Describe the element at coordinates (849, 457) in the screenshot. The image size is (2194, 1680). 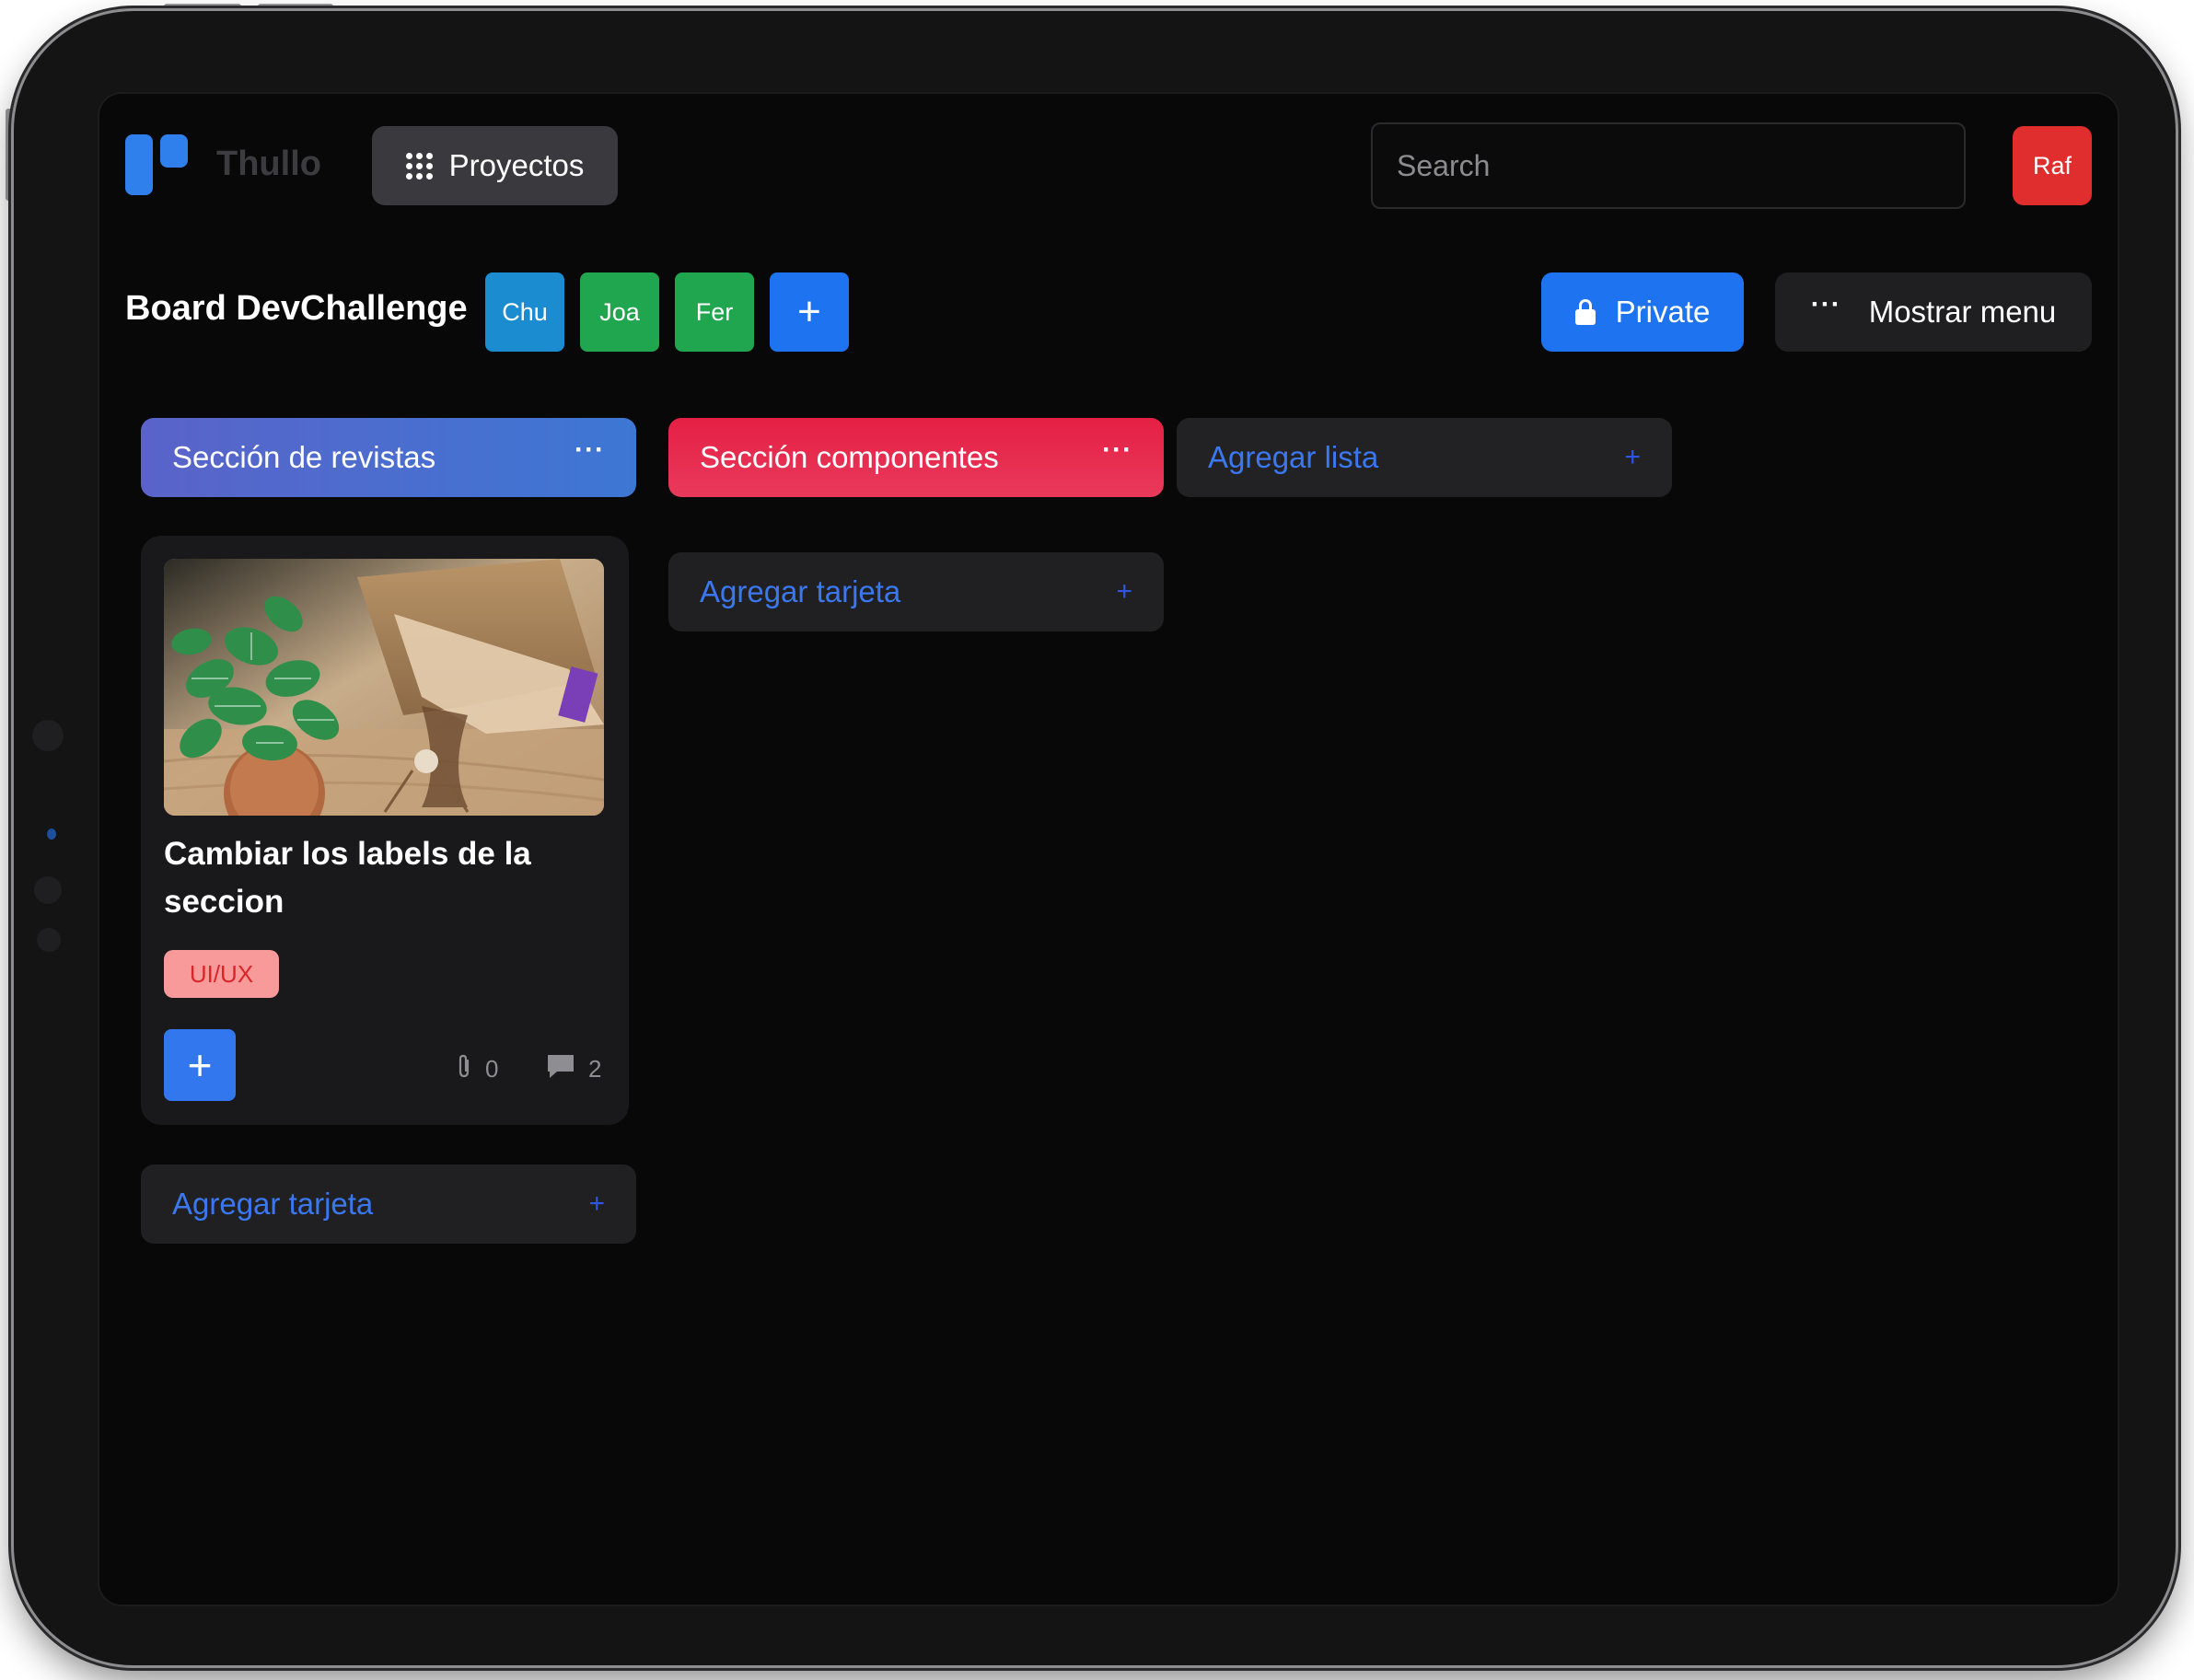
I see `list-title: Sección componentes` at that location.